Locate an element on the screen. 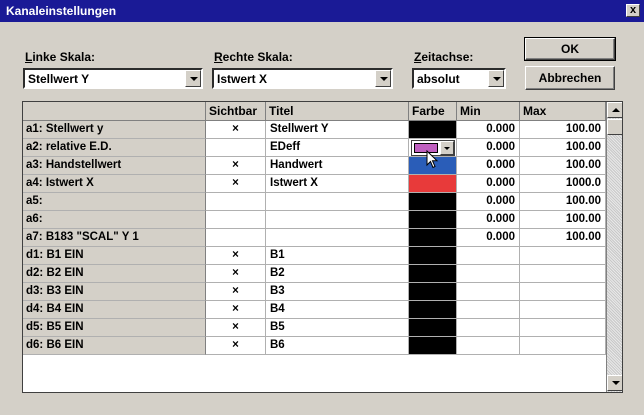 This screenshot has height=415, width=644. table-row: a6: 0.000 100.00 is located at coordinates (314, 220).